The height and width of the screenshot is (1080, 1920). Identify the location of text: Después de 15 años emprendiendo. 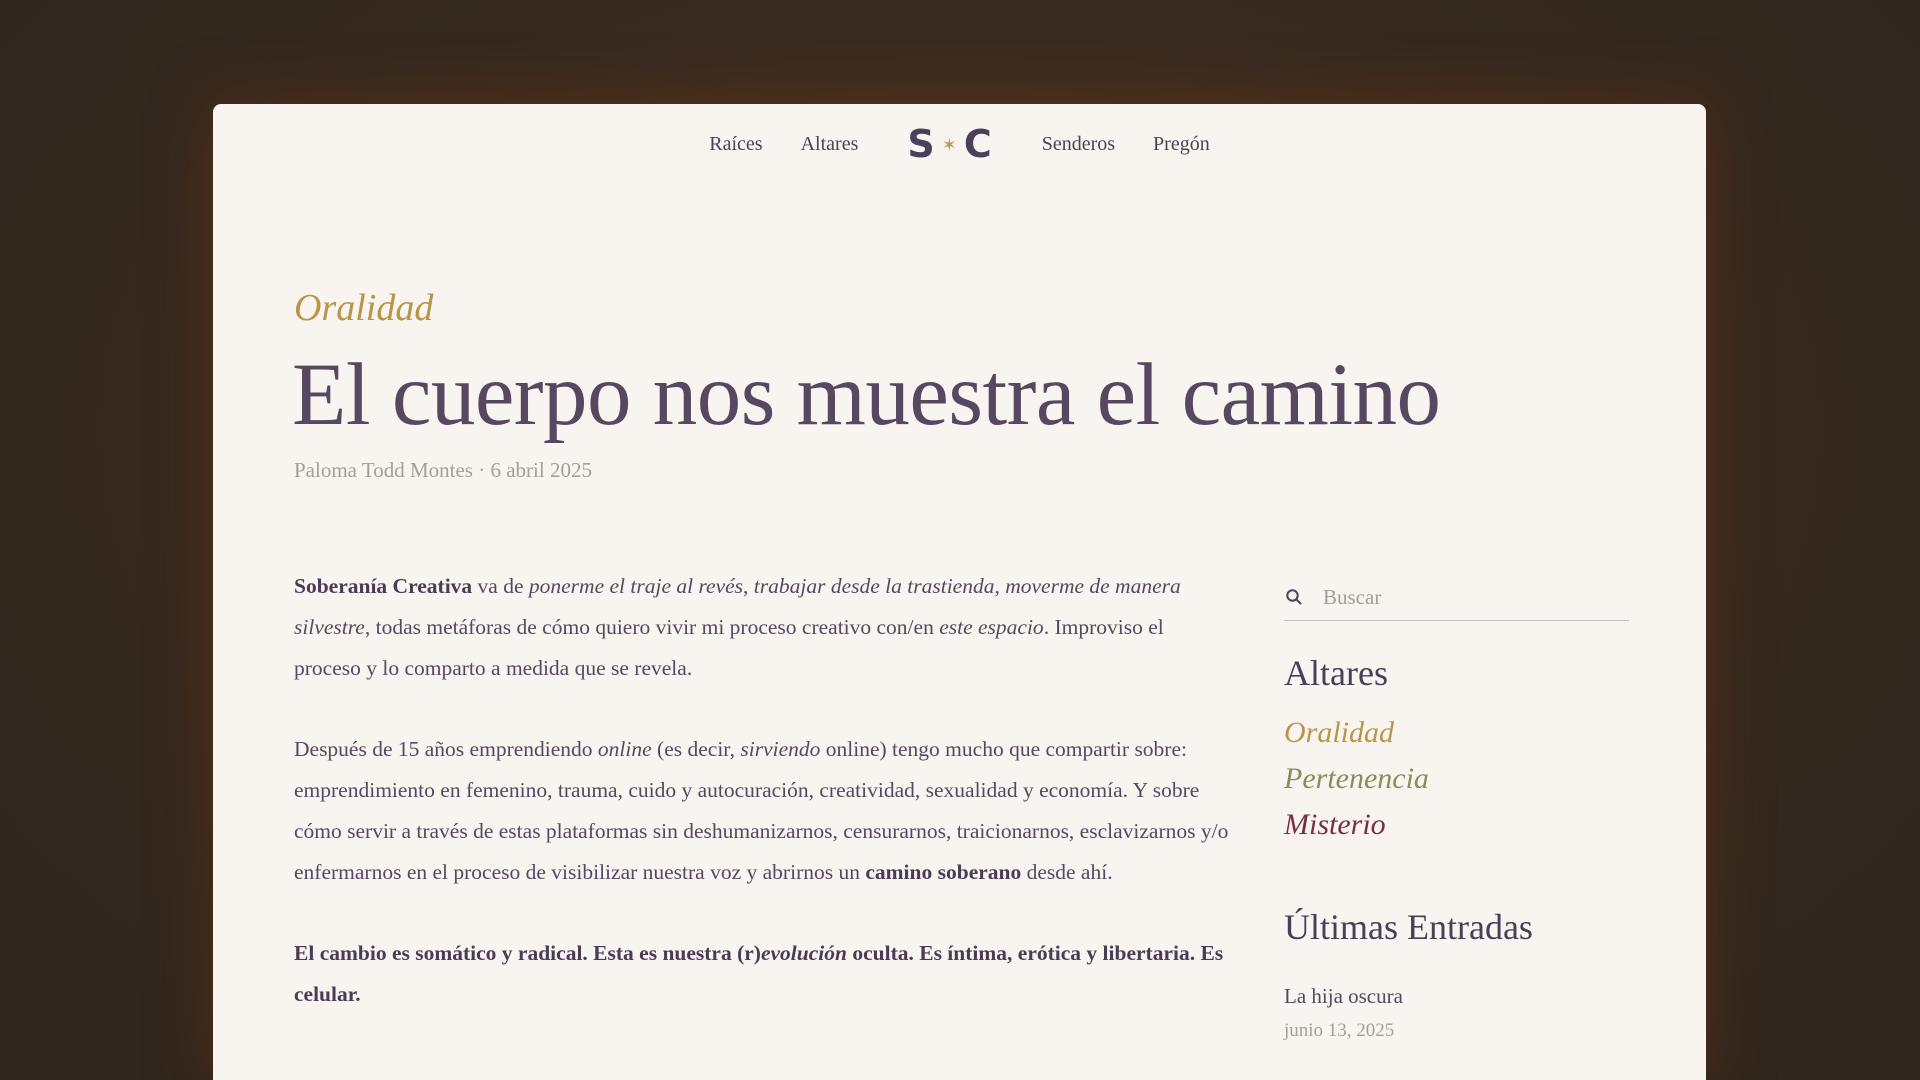
(446, 749).